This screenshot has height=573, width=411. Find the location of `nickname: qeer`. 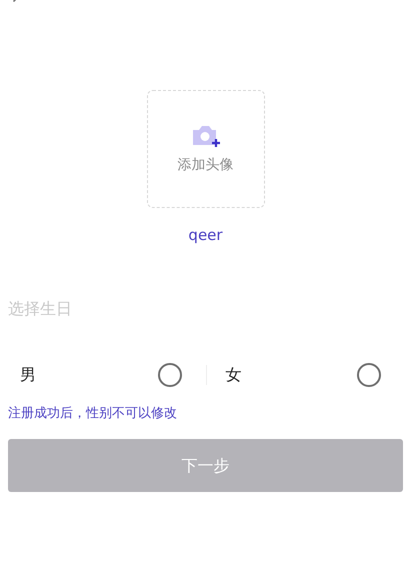

nickname: qeer is located at coordinates (205, 235).